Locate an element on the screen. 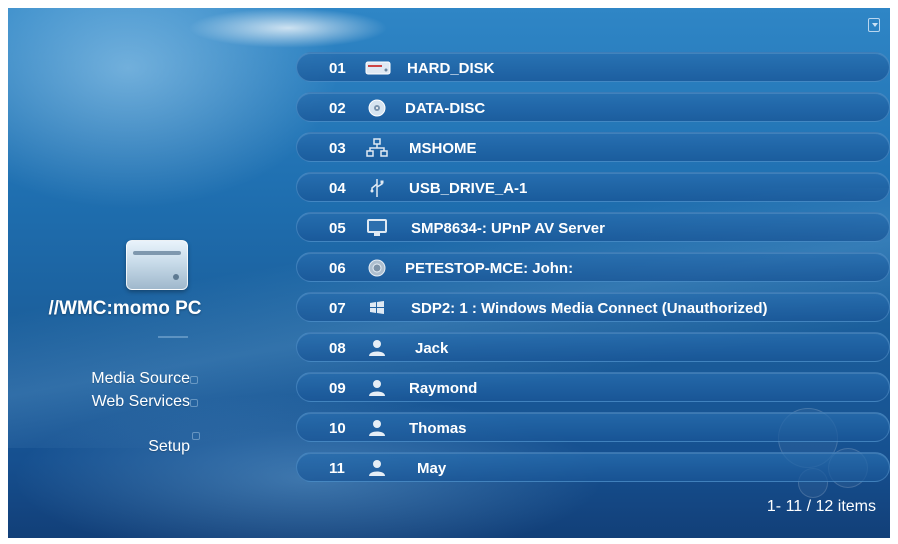 This screenshot has width=898, height=544. list-item: 04 USB_DRIVE_A-1 is located at coordinates (593, 187).